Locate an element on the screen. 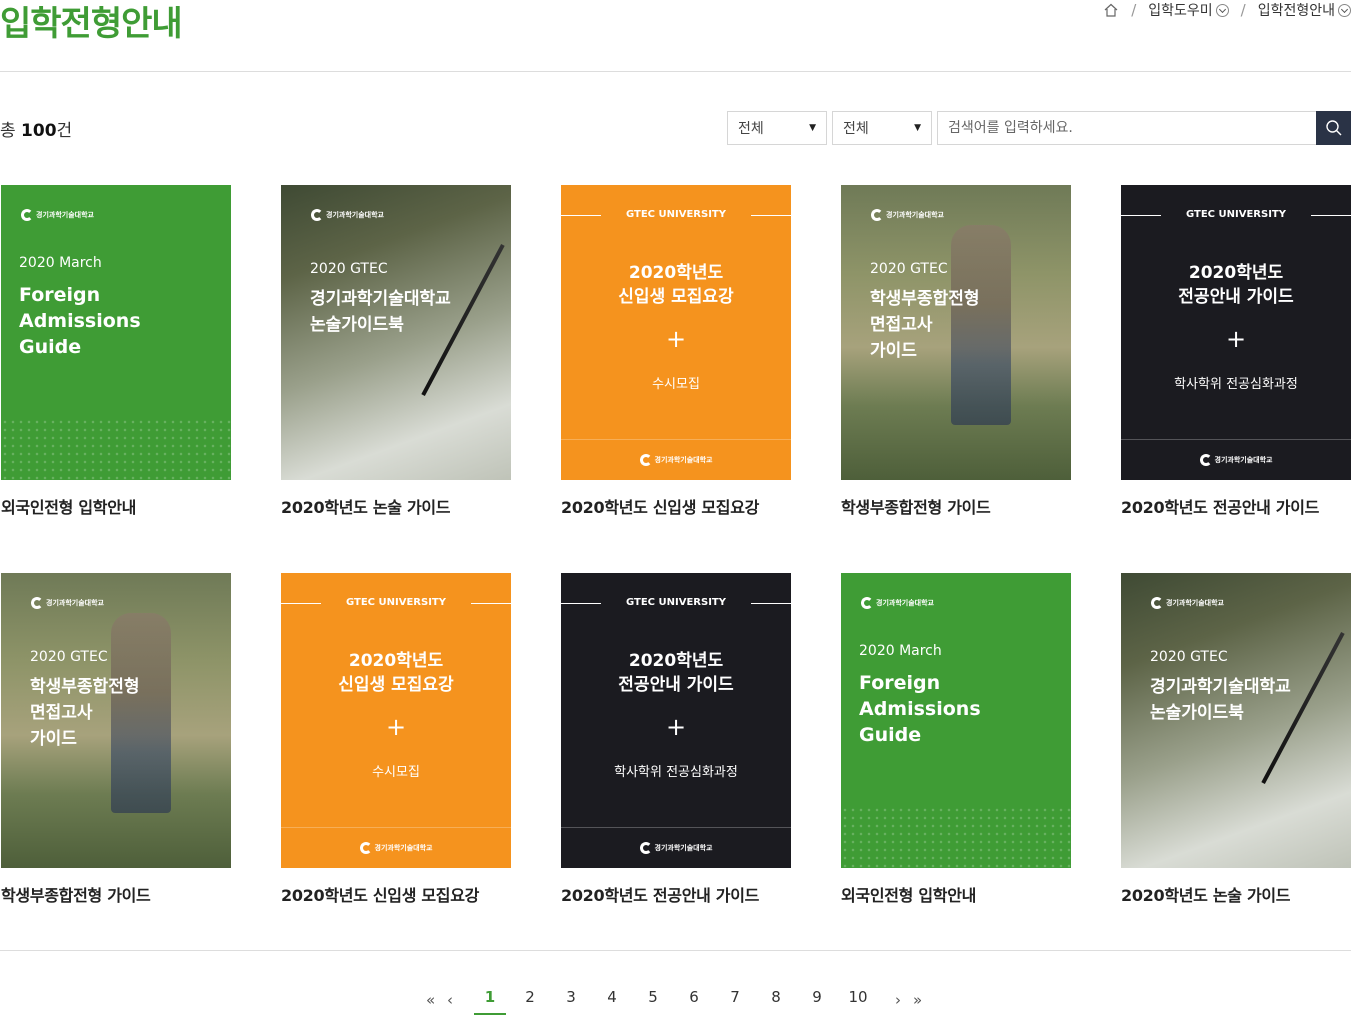 Image resolution: width=1351 pixels, height=1016 pixels. page-link: 3 is located at coordinates (571, 997).